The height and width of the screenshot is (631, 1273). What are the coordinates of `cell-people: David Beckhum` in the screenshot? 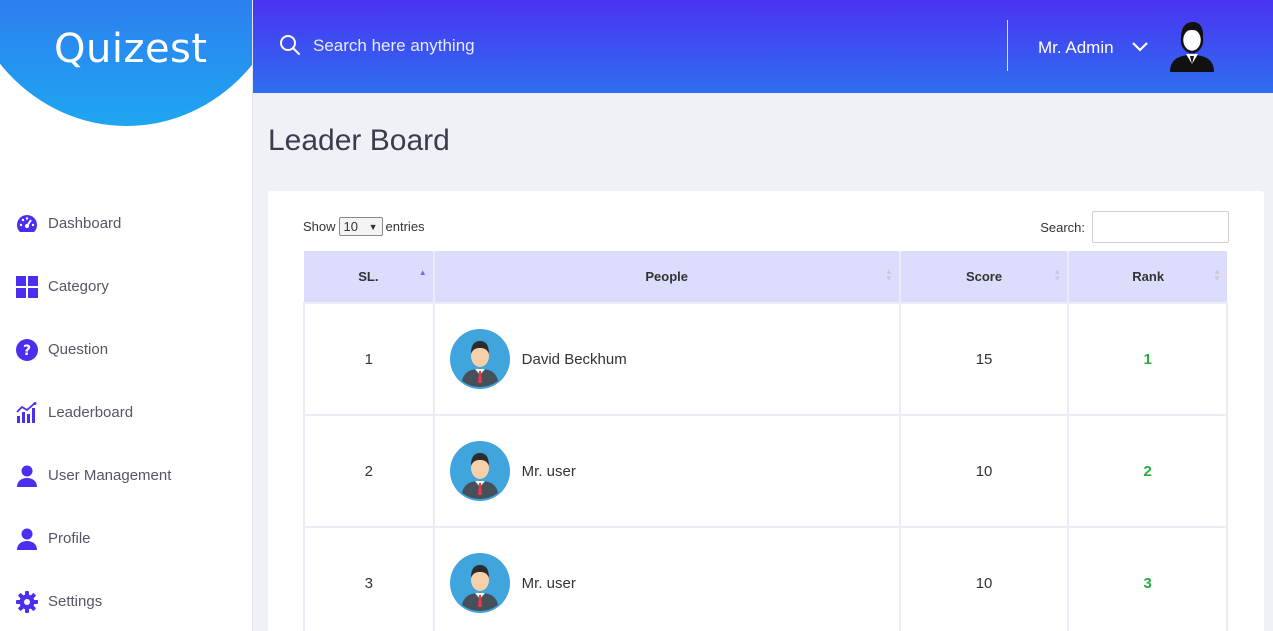 It's located at (666, 359).